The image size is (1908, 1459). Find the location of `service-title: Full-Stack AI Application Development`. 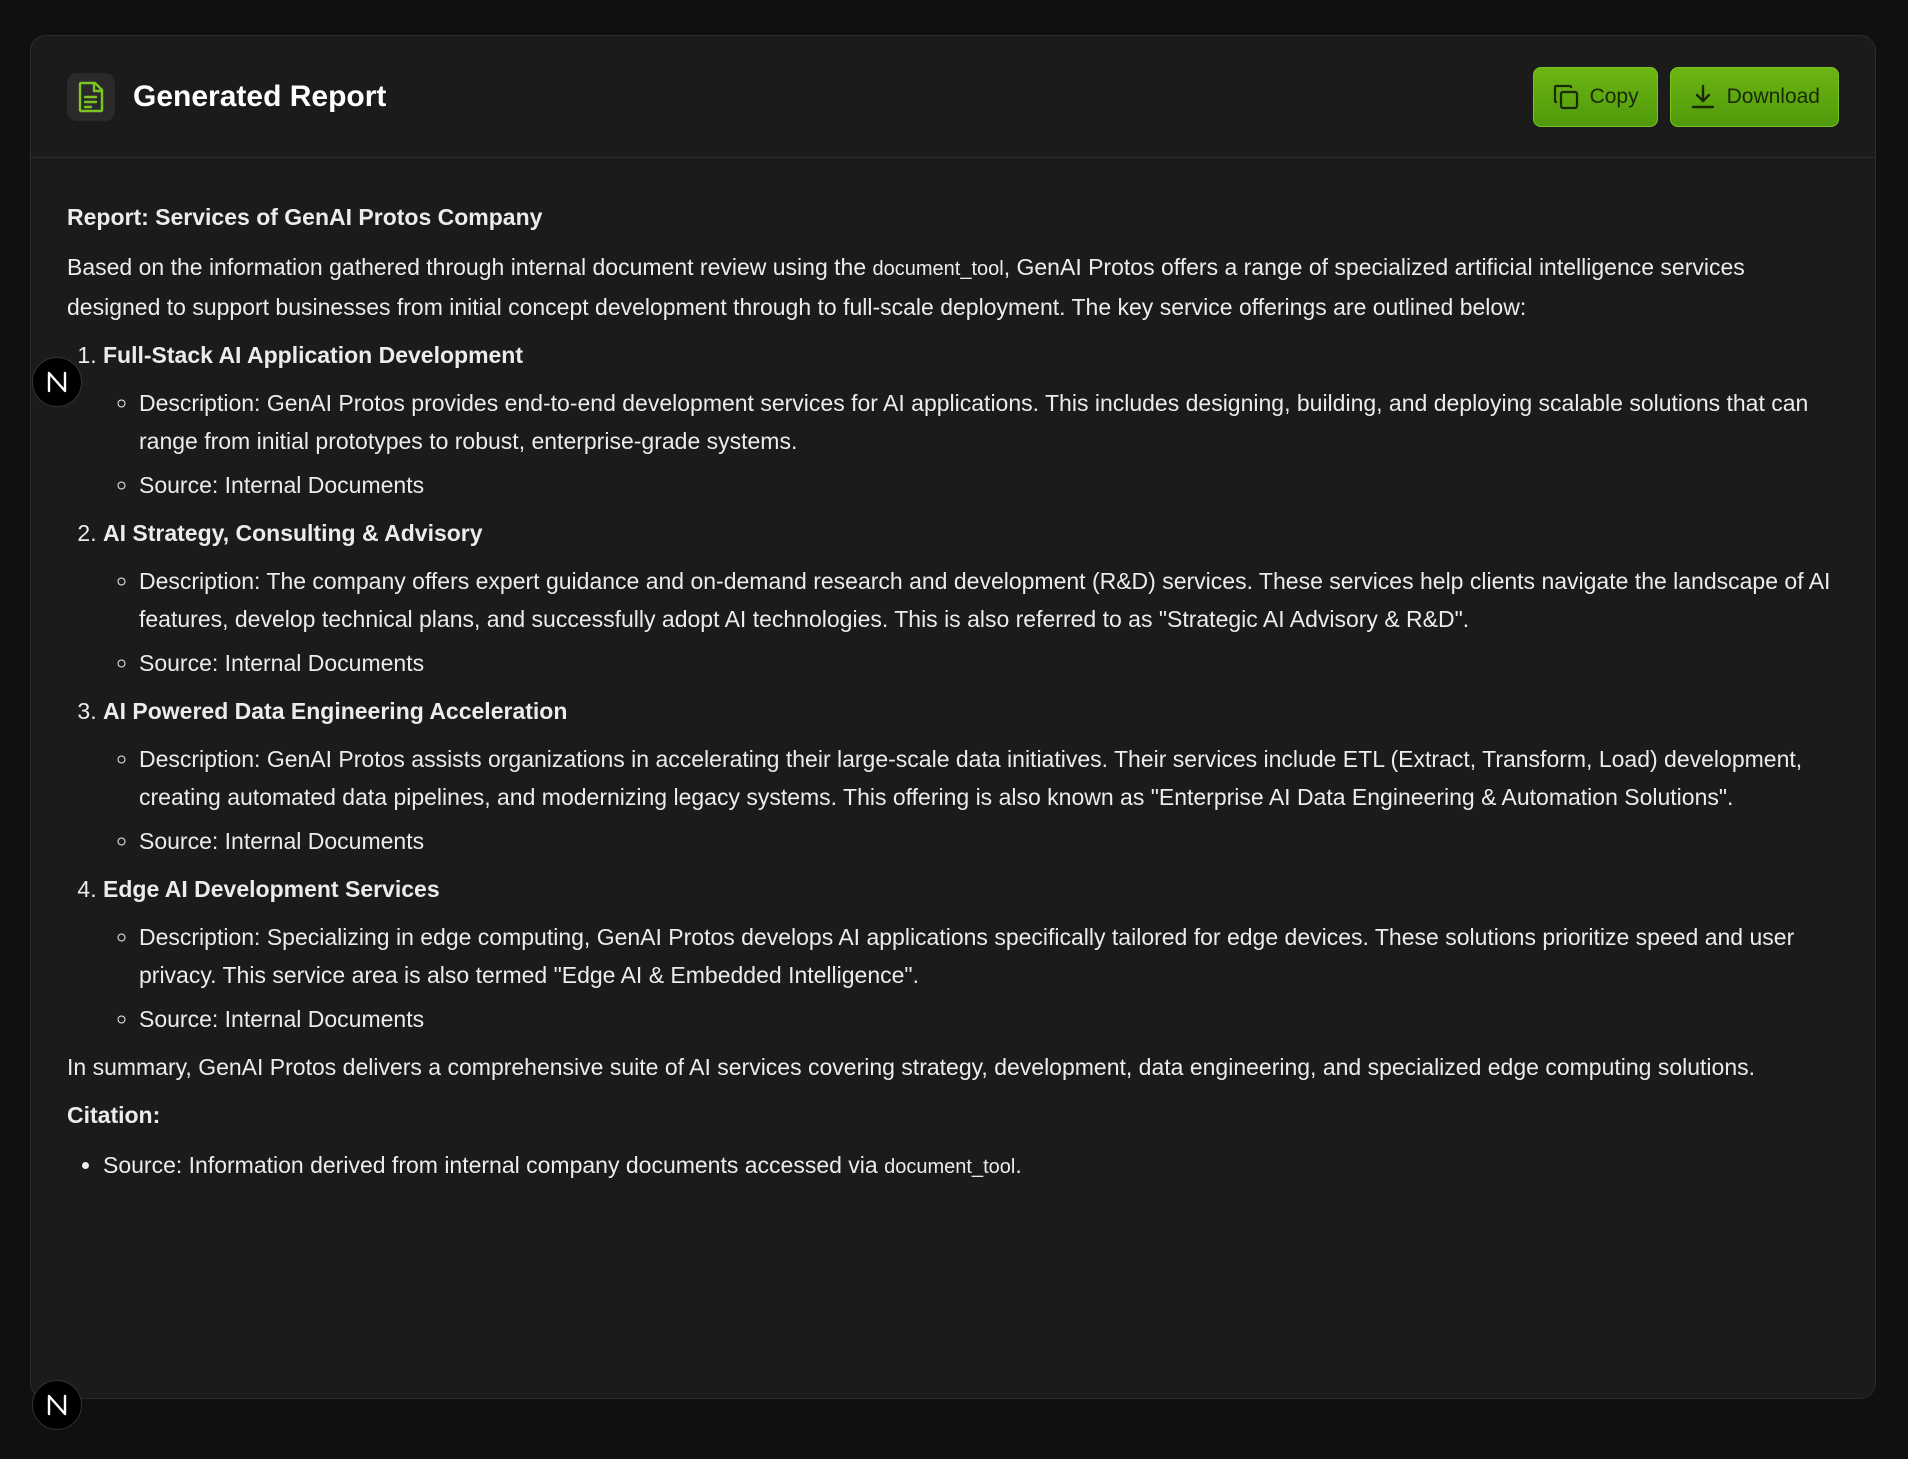

service-title: Full-Stack AI Application Development is located at coordinates (313, 355).